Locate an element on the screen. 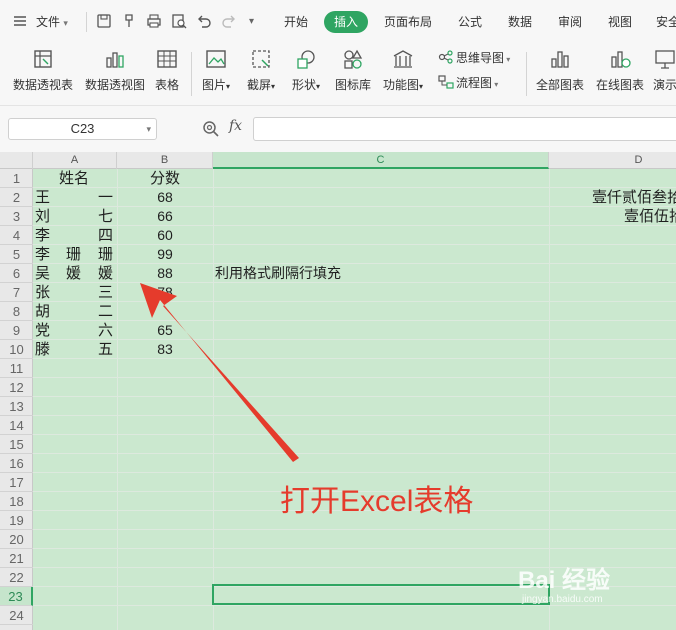 Image resolution: width=676 pixels, height=630 pixels. annotation-arrow-icon is located at coordinates (219, 372).